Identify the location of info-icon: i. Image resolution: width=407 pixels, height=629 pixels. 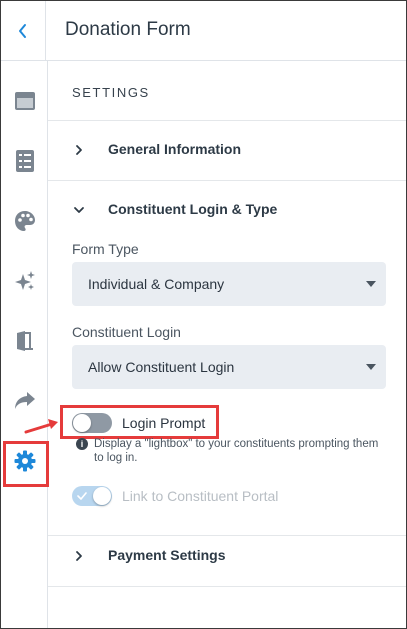
(82, 444).